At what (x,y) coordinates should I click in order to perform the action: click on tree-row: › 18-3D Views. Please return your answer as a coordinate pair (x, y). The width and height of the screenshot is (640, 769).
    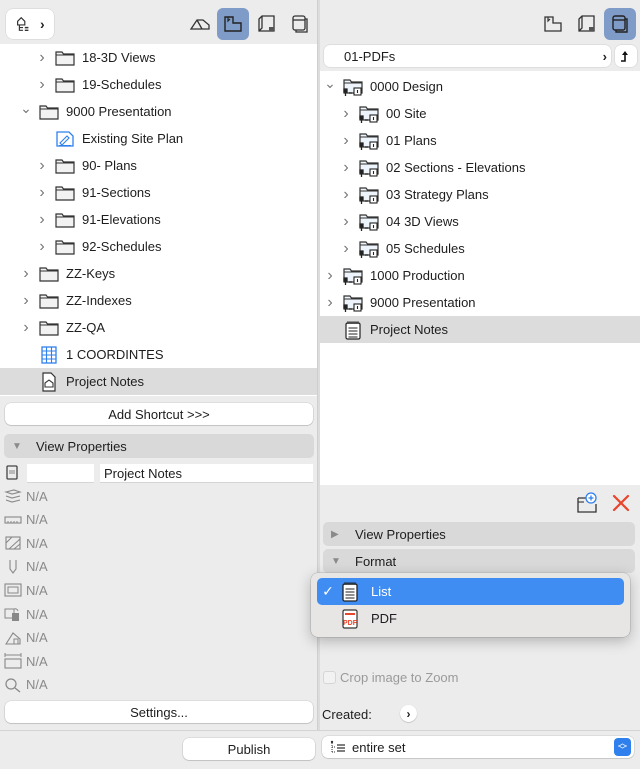
    Looking at the image, I should click on (158, 57).